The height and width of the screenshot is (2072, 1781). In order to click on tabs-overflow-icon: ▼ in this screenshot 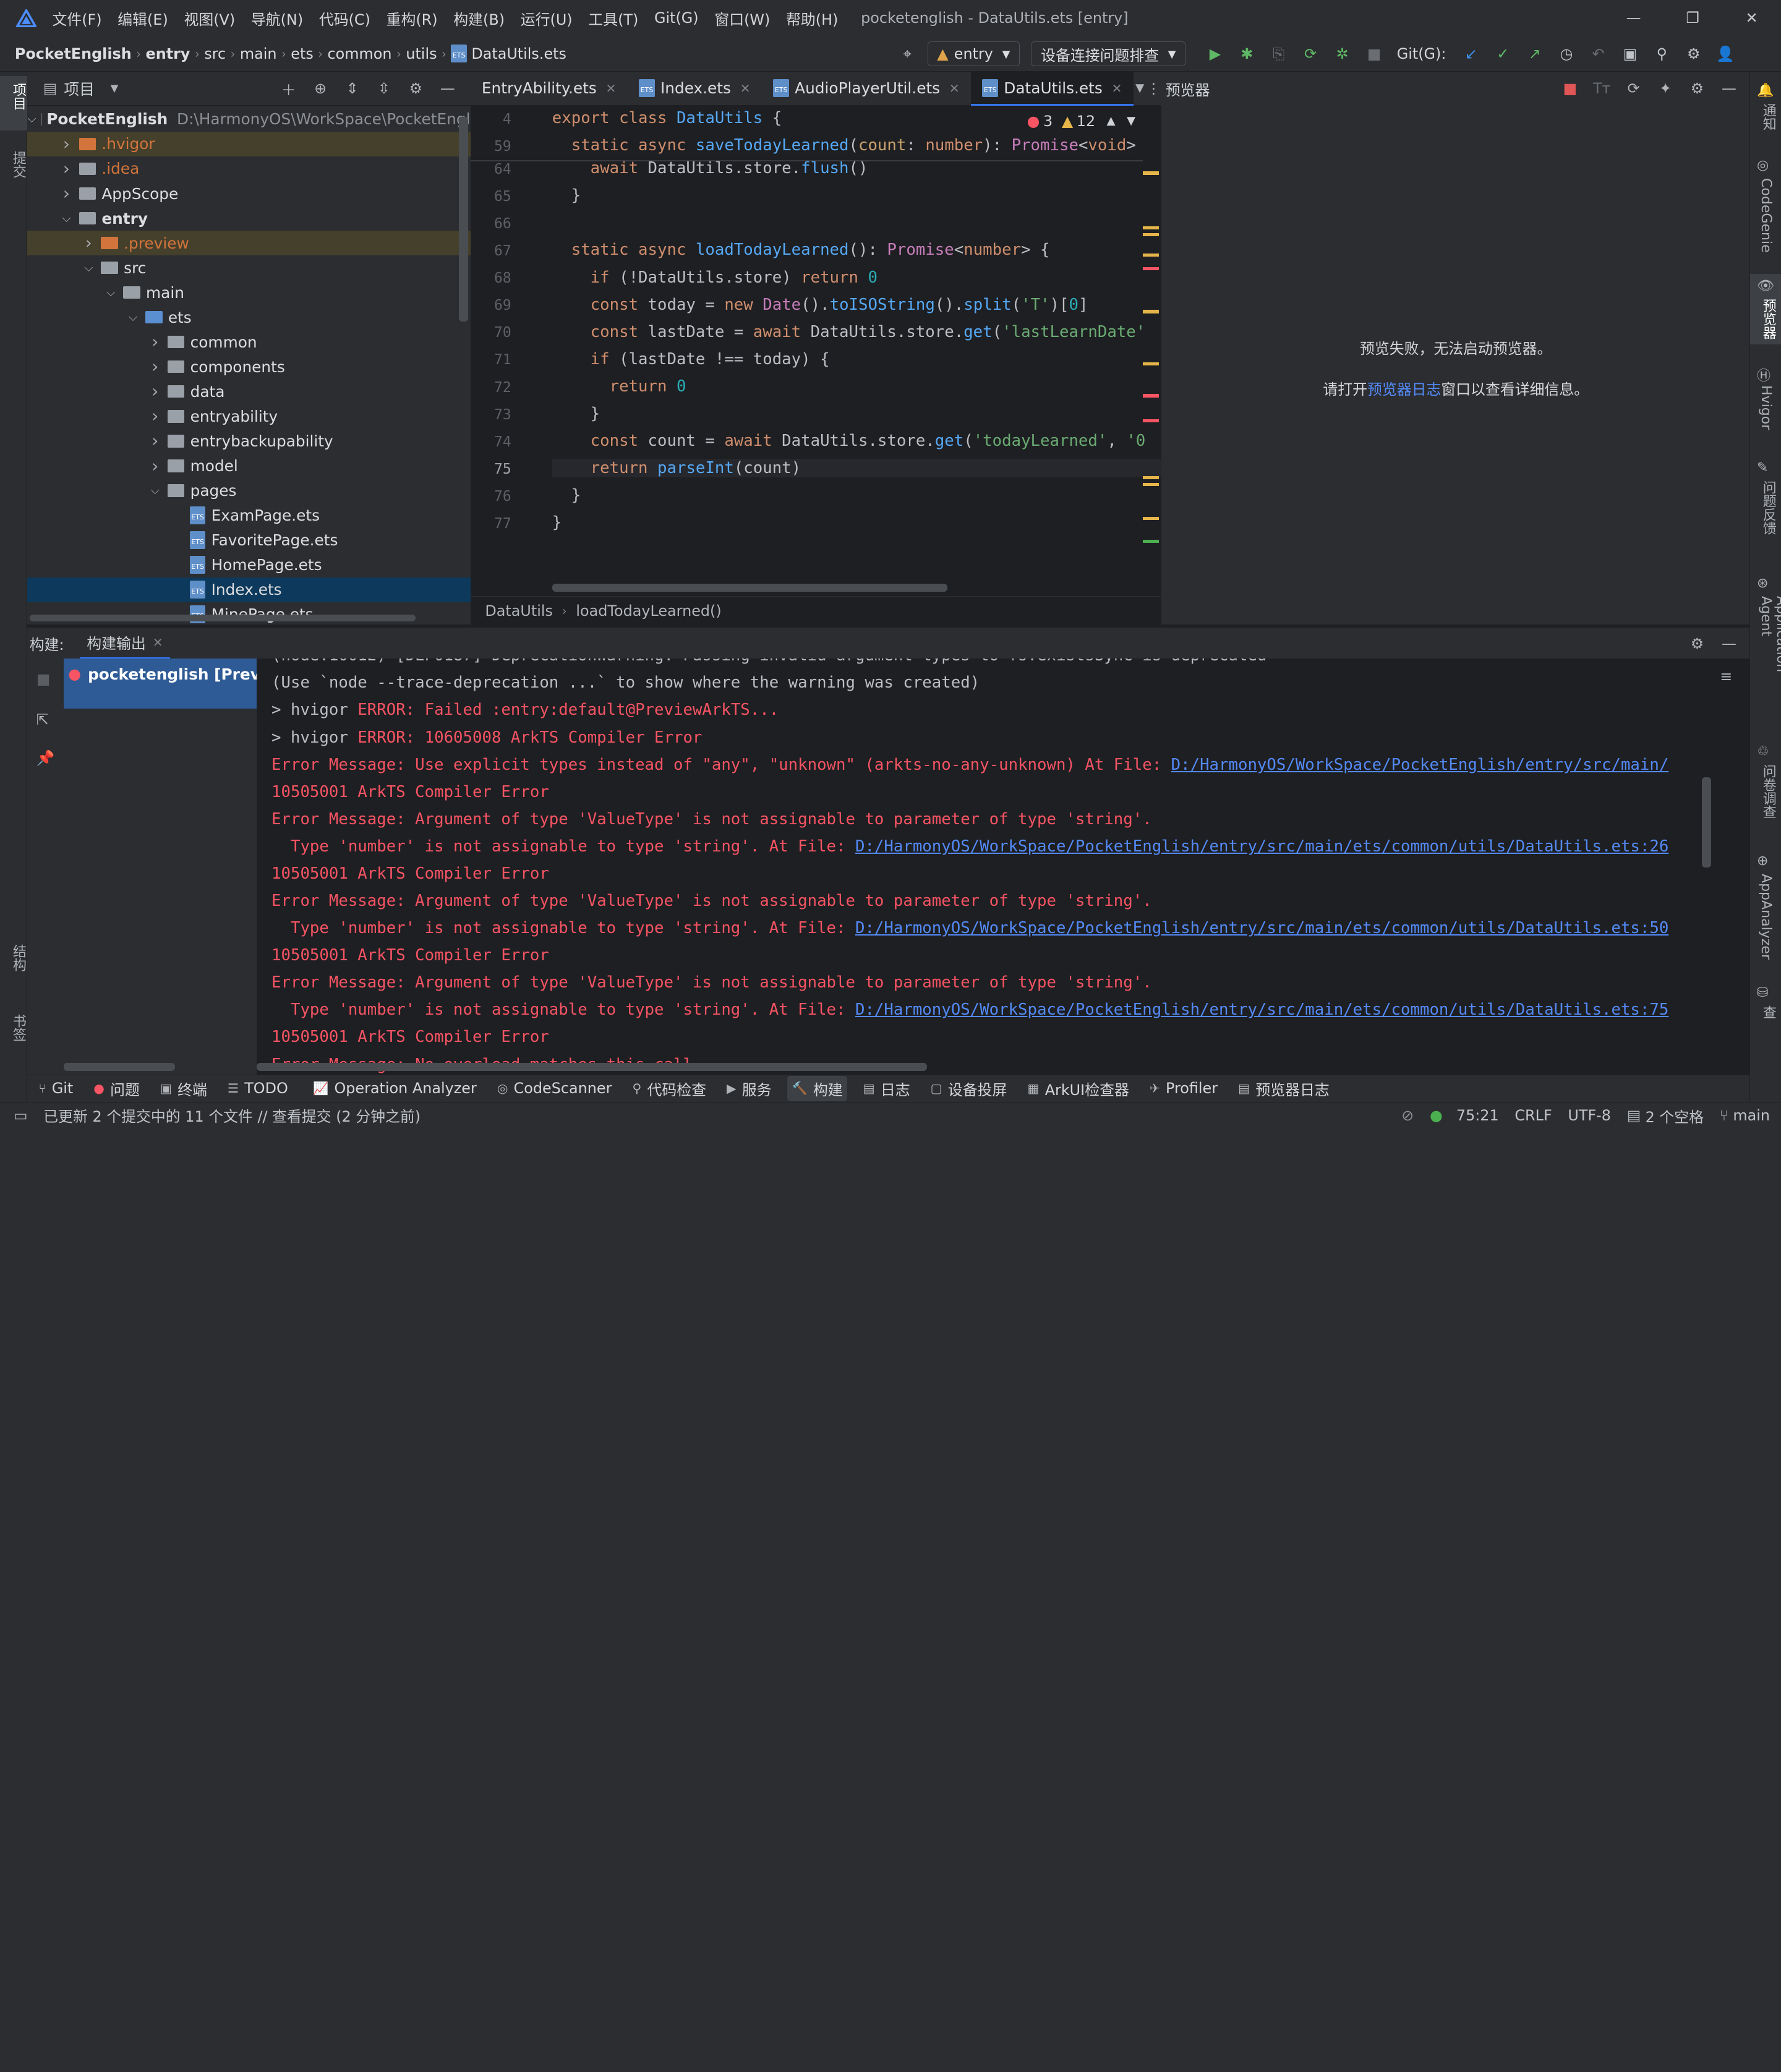, I will do `click(1140, 88)`.